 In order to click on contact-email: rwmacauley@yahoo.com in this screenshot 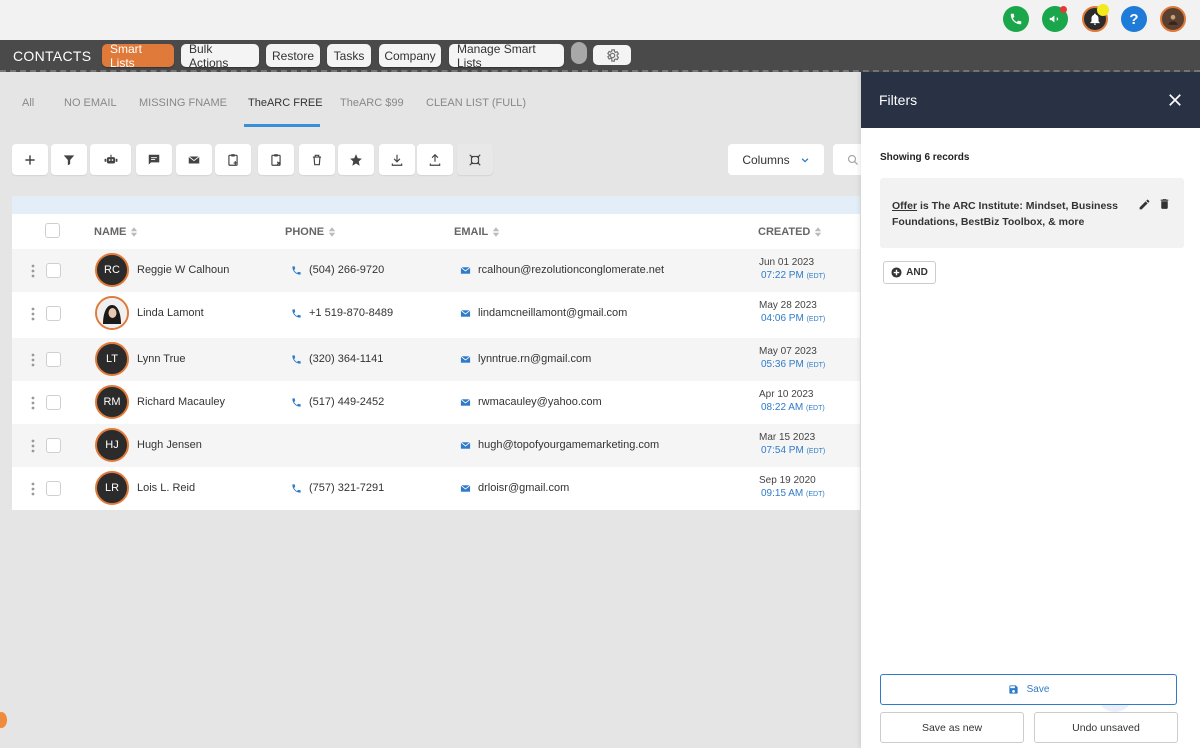, I will do `click(540, 402)`.